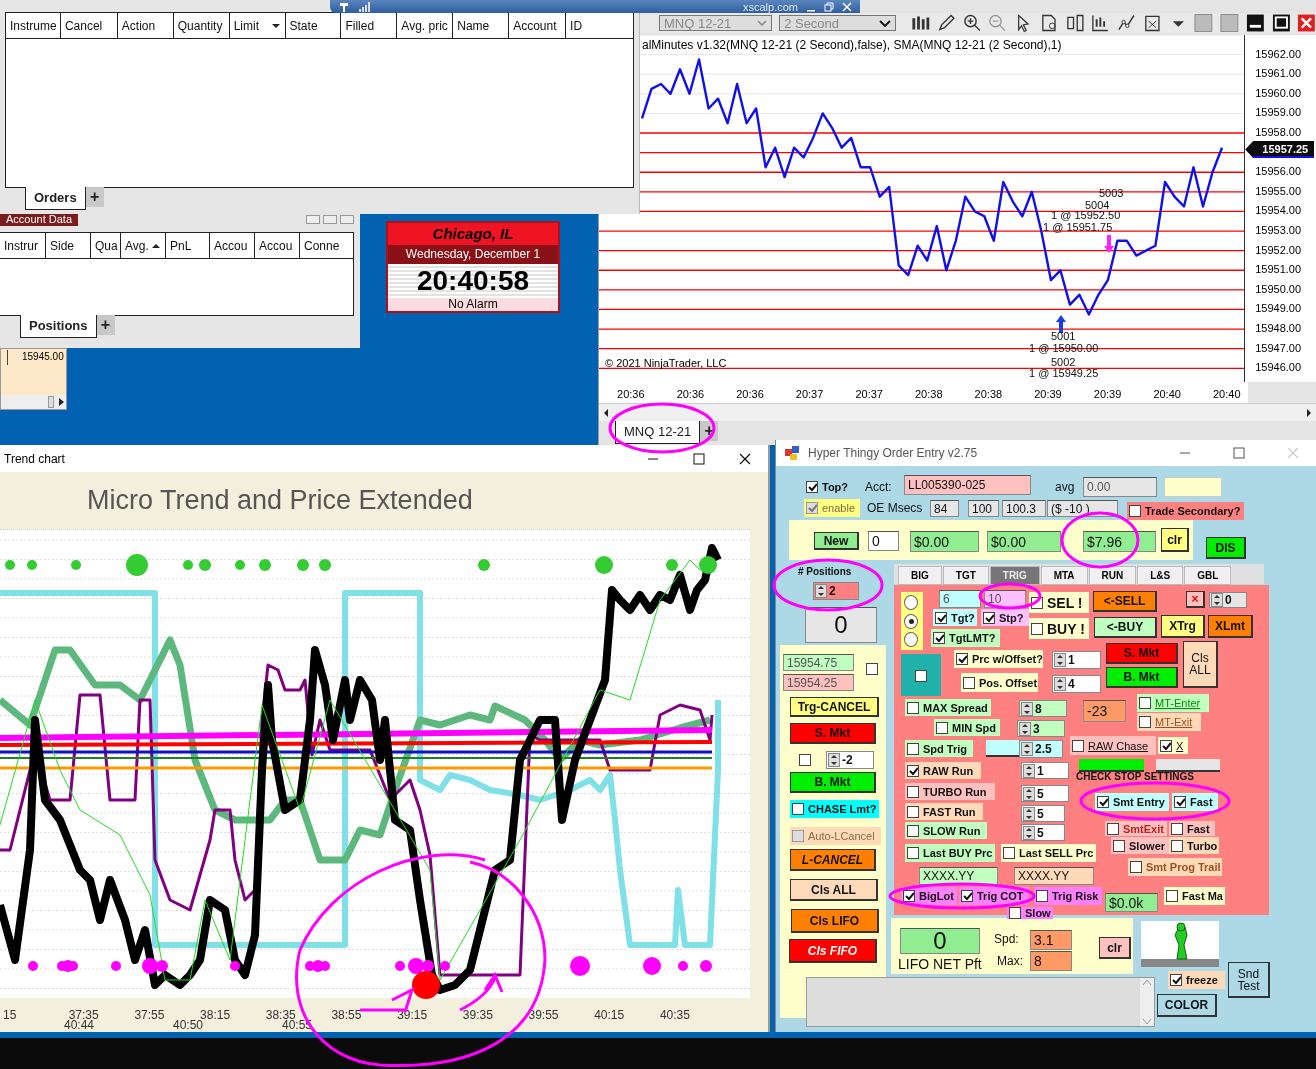 This screenshot has height=1069, width=1316. What do you see at coordinates (1125, 601) in the screenshot?
I see `button: <-SELL` at bounding box center [1125, 601].